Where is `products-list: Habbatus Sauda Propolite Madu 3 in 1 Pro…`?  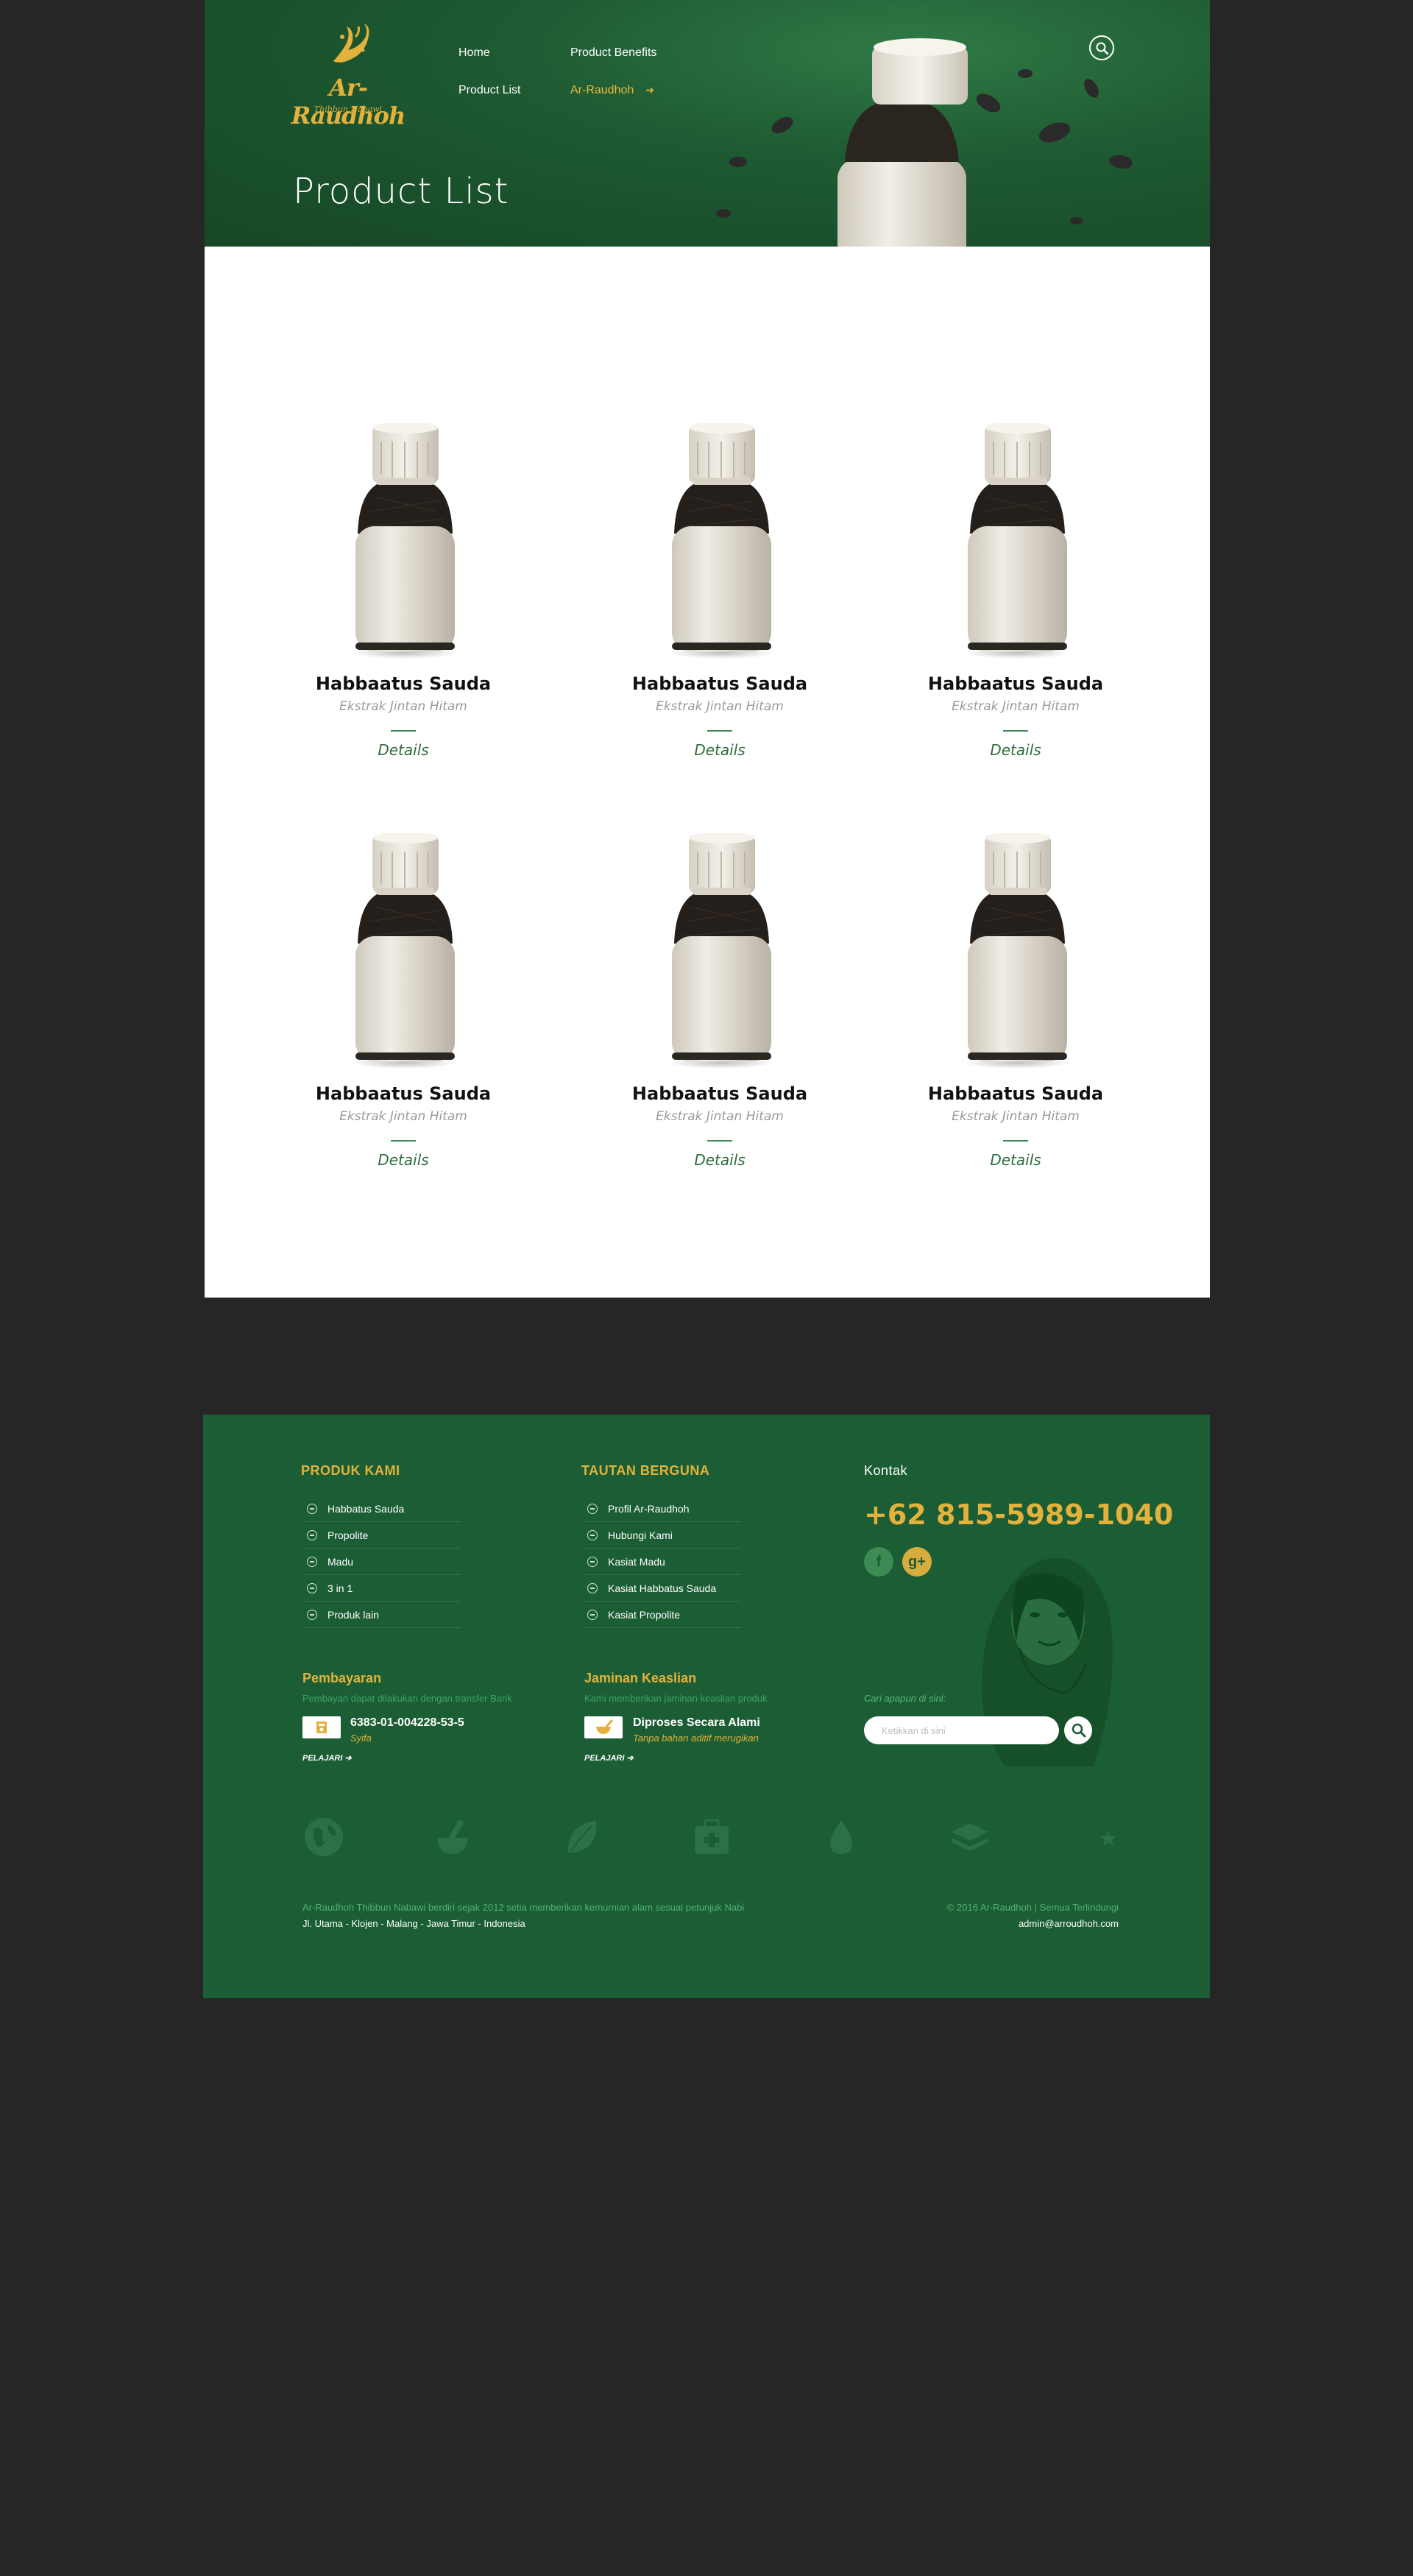 products-list: Habbatus Sauda Propolite Madu 3 in 1 Pro… is located at coordinates (381, 1562).